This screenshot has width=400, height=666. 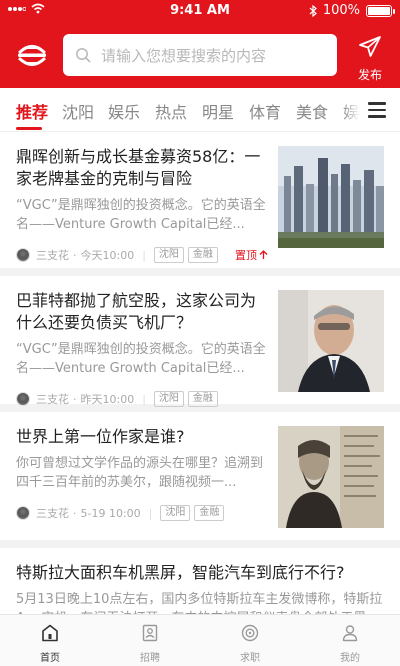 I want to click on nav-recruit: 招聘, so click(x=150, y=640).